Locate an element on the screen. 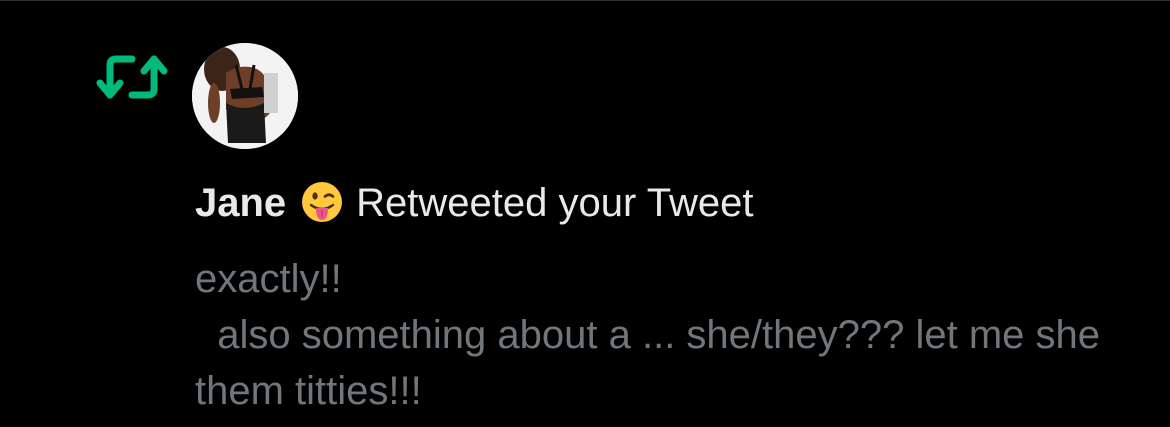 The height and width of the screenshot is (427, 1170). action-text: Retweeted your Tweet is located at coordinates (555, 203).